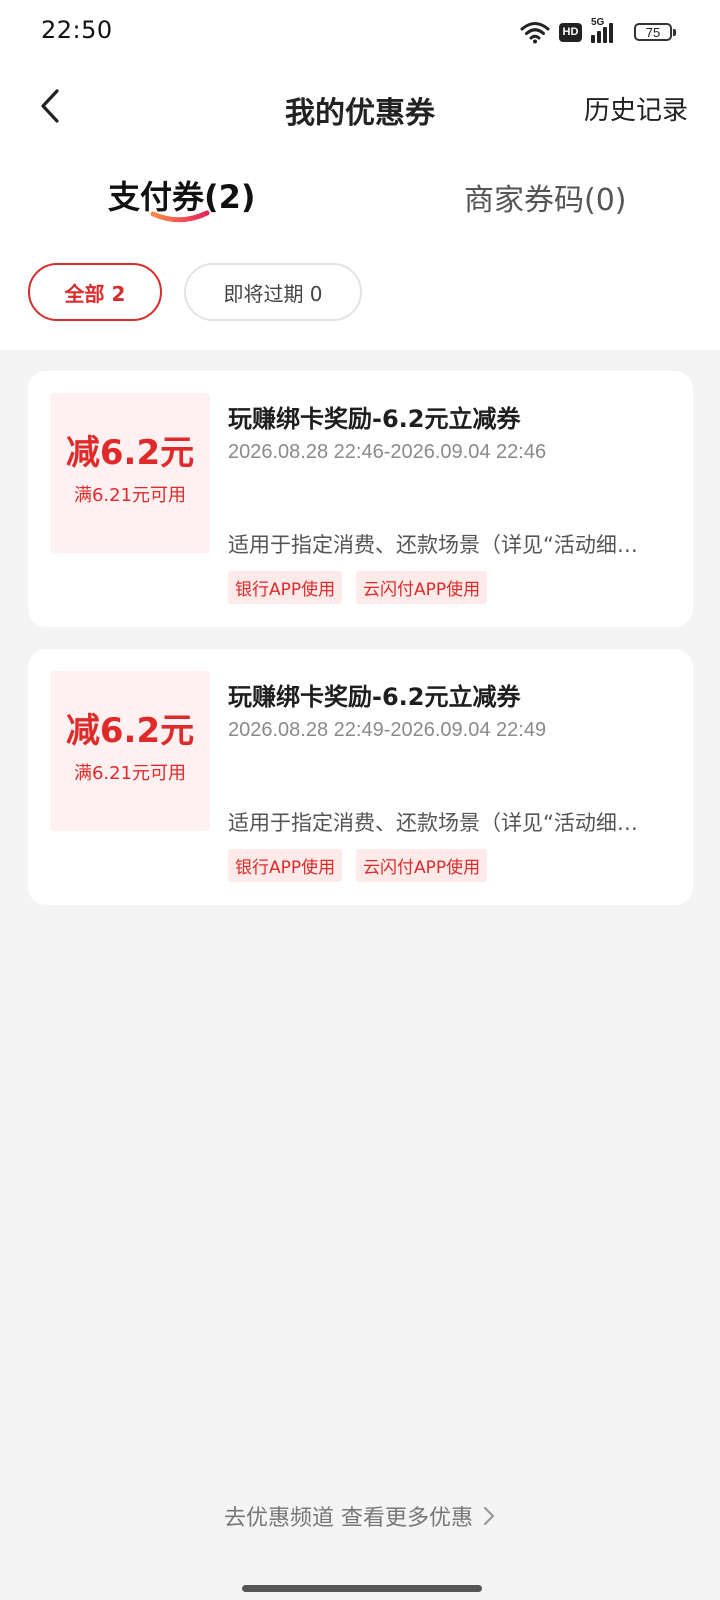 This screenshot has width=720, height=1600. I want to click on battery-icon: 75, so click(655, 32).